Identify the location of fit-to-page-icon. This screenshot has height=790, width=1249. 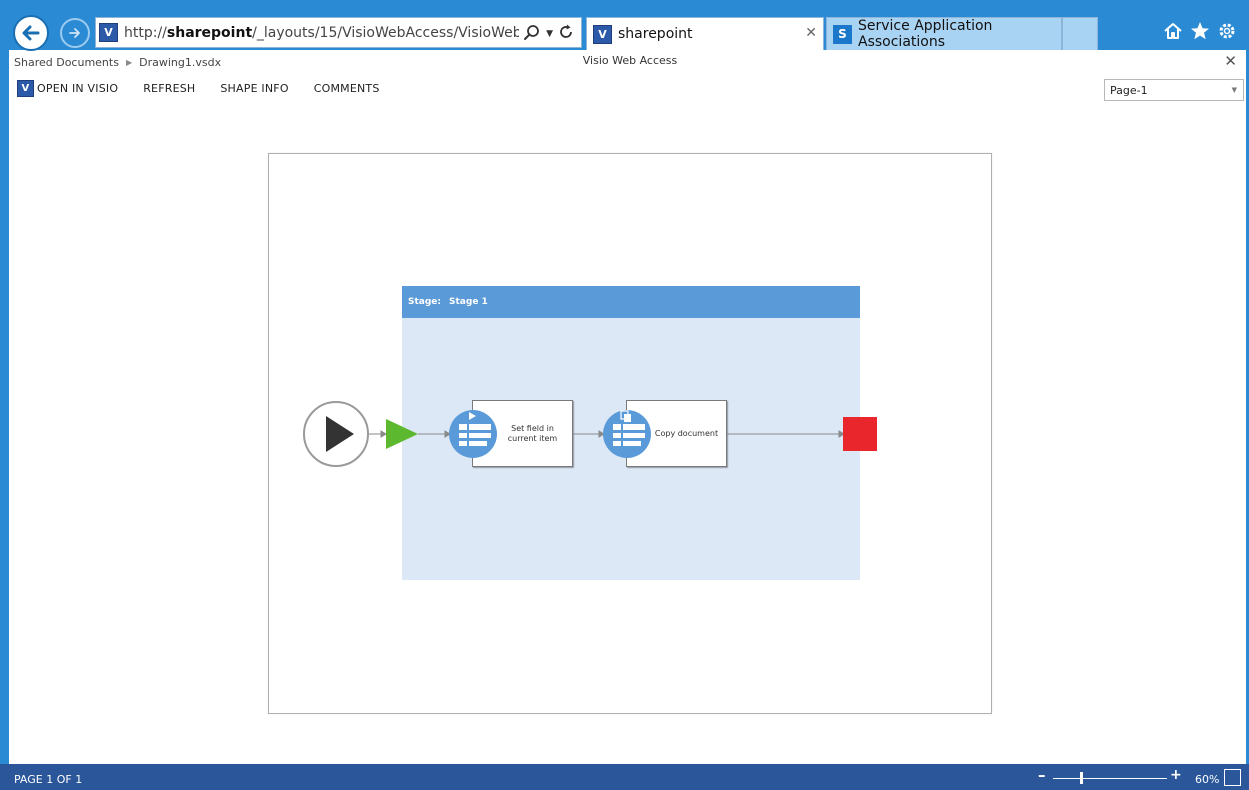
(1232, 777).